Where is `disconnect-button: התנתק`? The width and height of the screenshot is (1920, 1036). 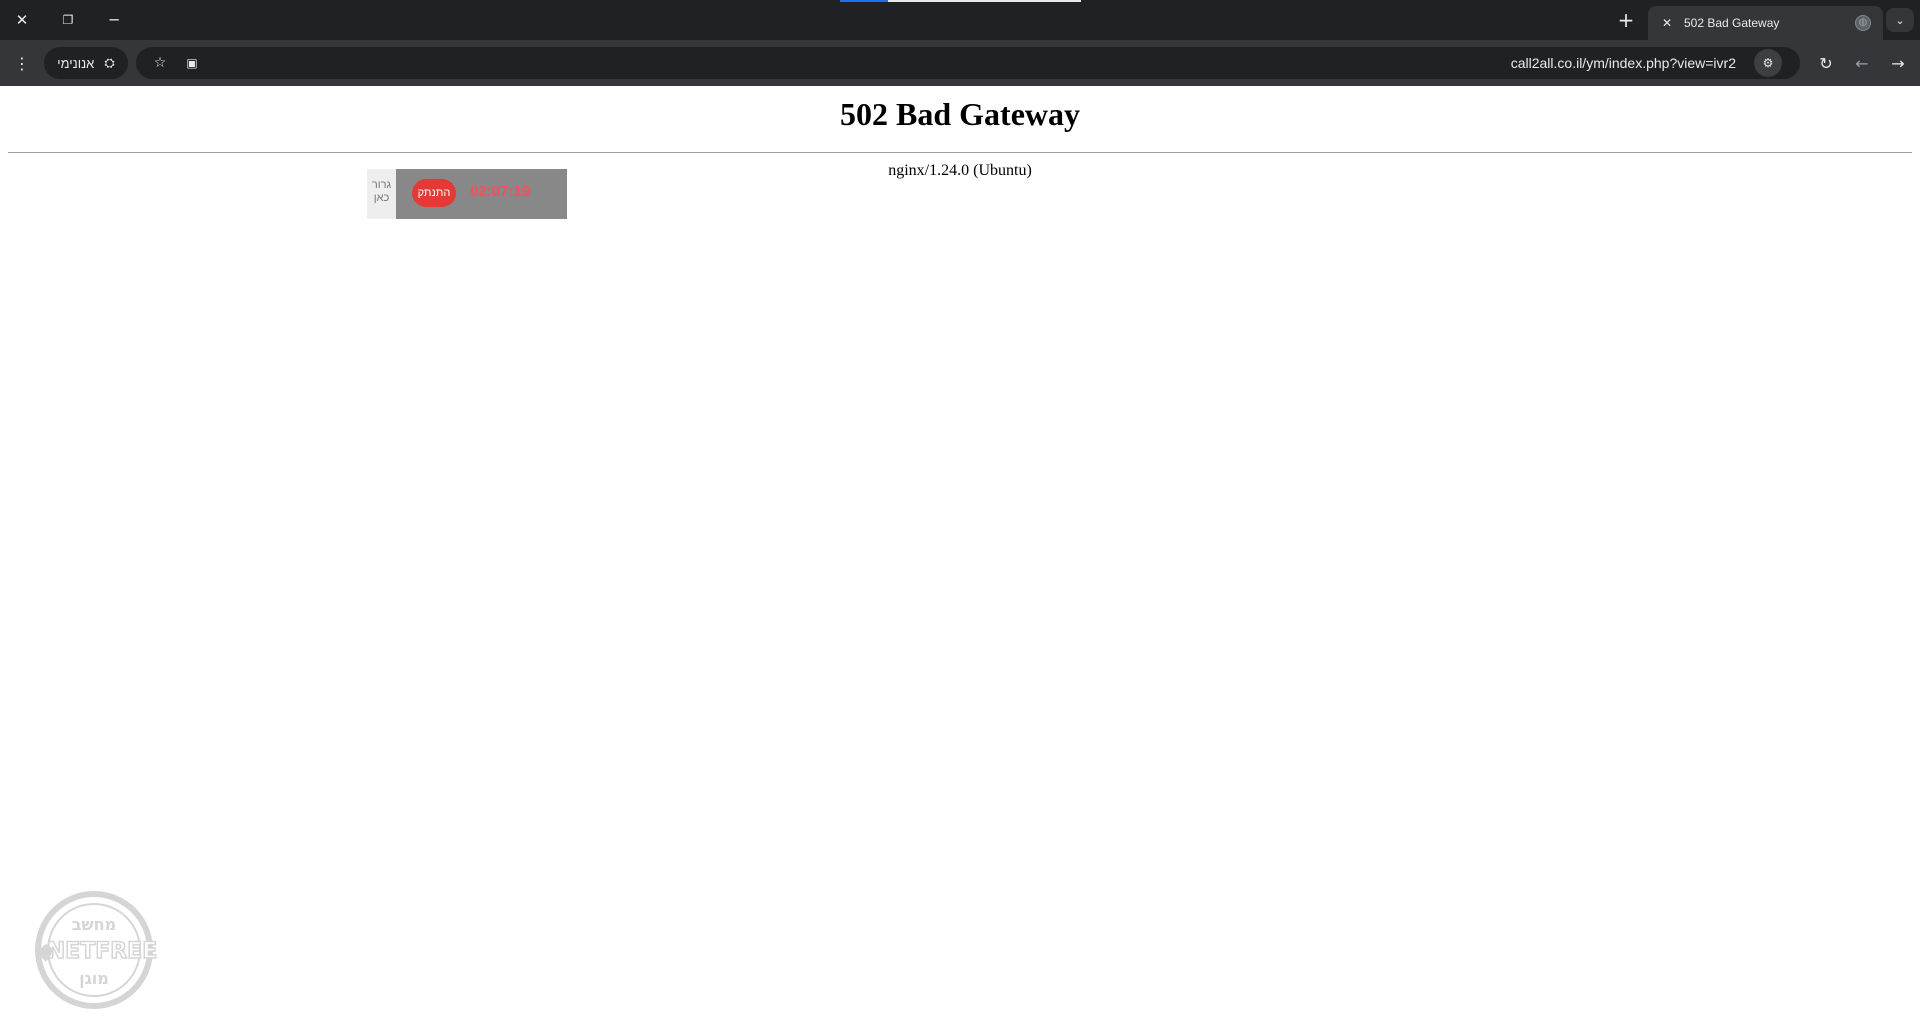 disconnect-button: התנתק is located at coordinates (434, 193).